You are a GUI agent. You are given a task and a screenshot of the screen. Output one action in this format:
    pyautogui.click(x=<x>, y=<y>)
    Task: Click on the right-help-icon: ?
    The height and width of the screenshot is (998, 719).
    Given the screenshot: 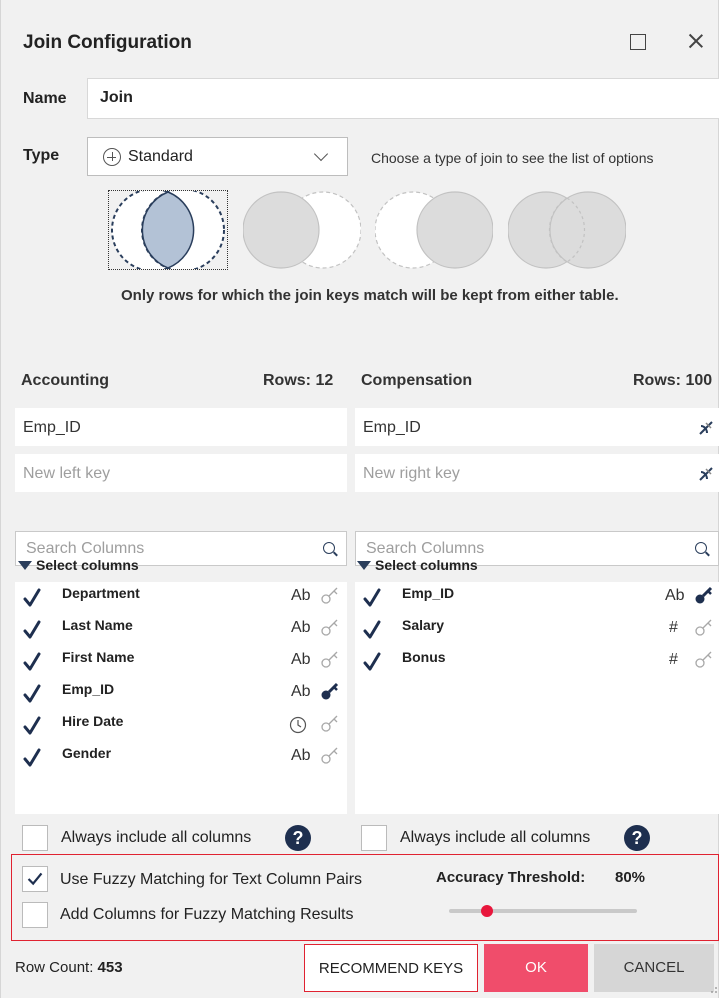 What is the action you would take?
    pyautogui.click(x=637, y=838)
    